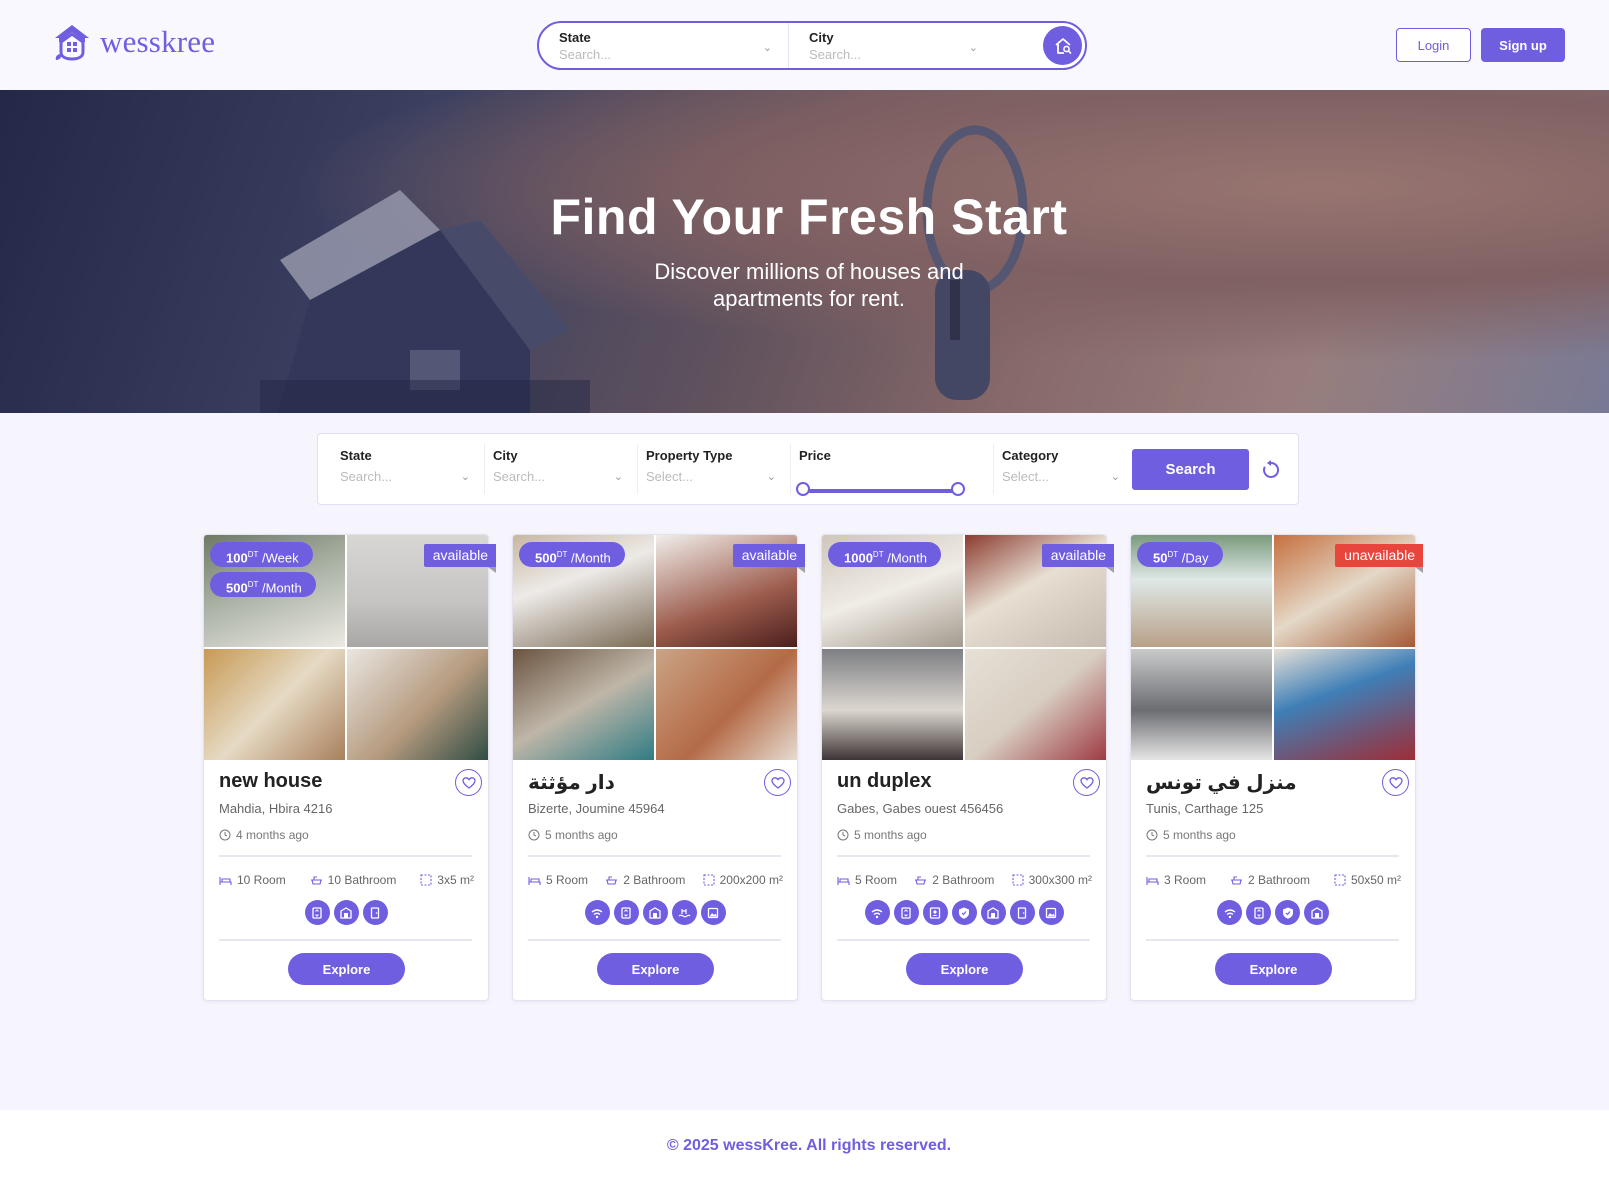 The image size is (1609, 1190). I want to click on rooms-spec: 10 Room, so click(252, 880).